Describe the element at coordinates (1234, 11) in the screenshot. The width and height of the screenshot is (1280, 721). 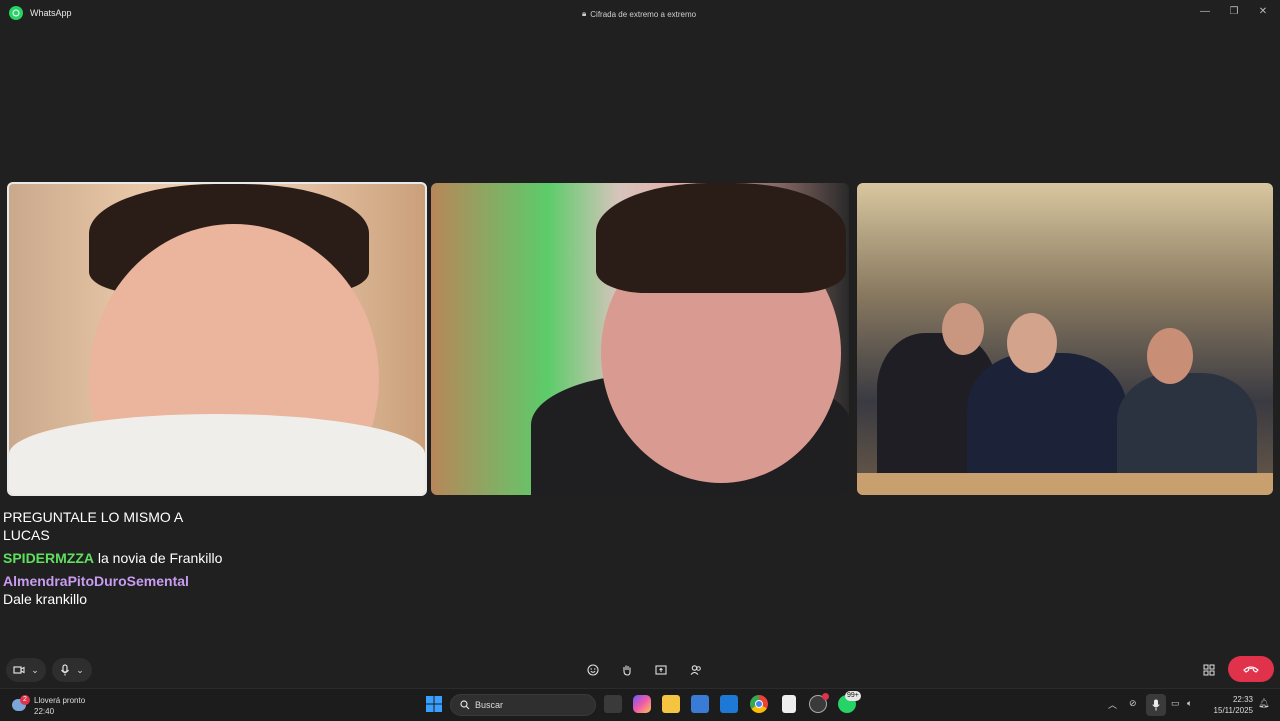
I see `maximize-button: ❐` at that location.